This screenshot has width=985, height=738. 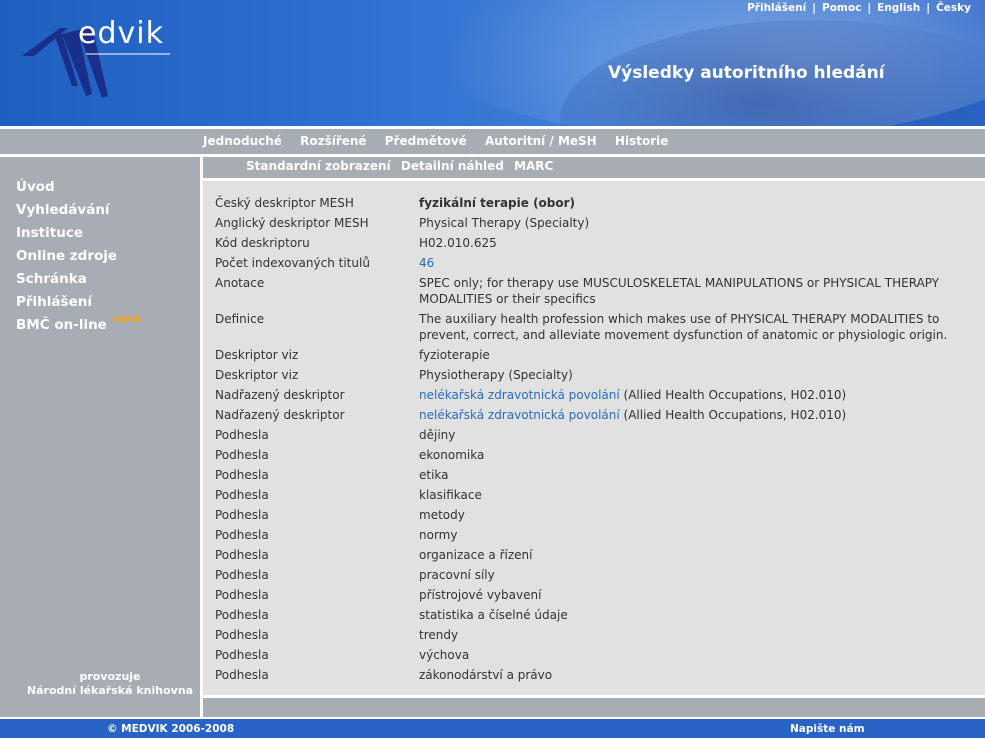 What do you see at coordinates (257, 355) in the screenshot?
I see `field-label: Deskriptor viz` at bounding box center [257, 355].